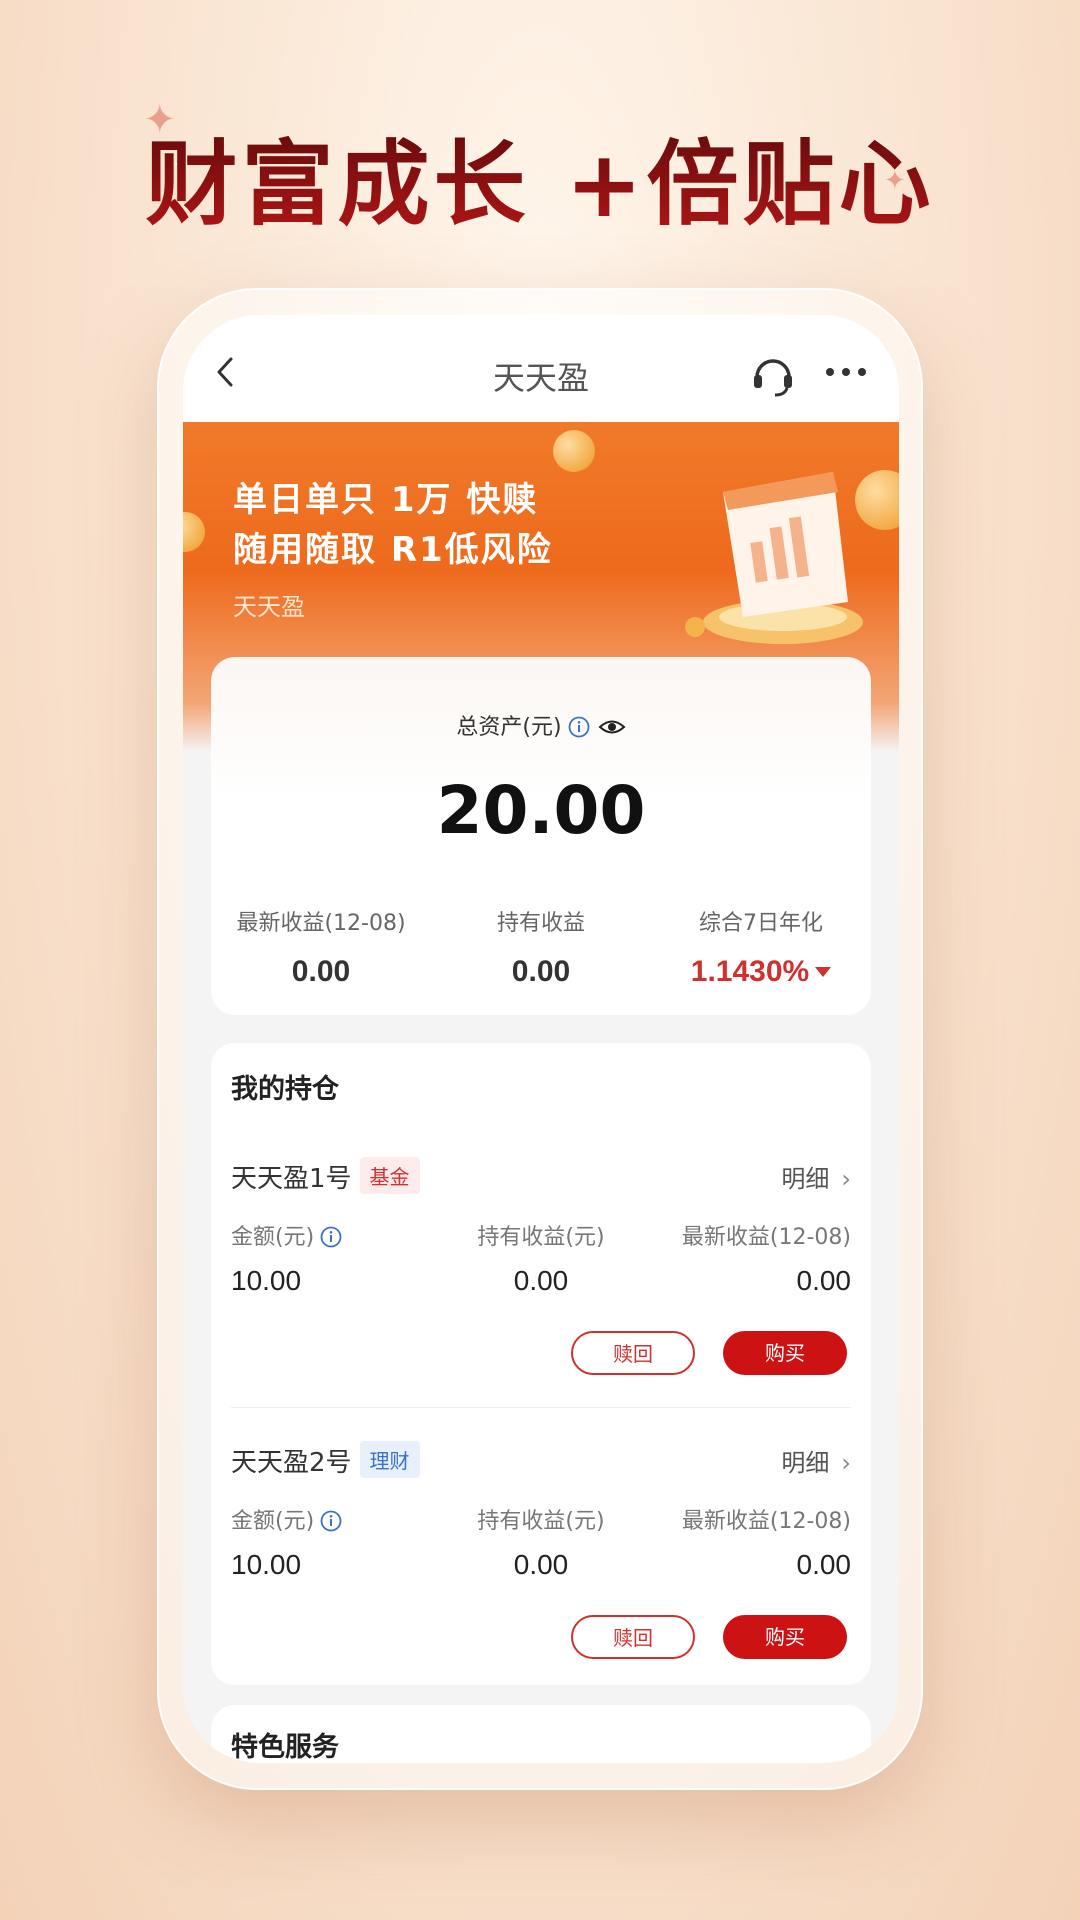 This screenshot has width=1080, height=1920. What do you see at coordinates (386, 500) in the screenshot?
I see `banner-line-1: 单日单只 1万 快赎` at bounding box center [386, 500].